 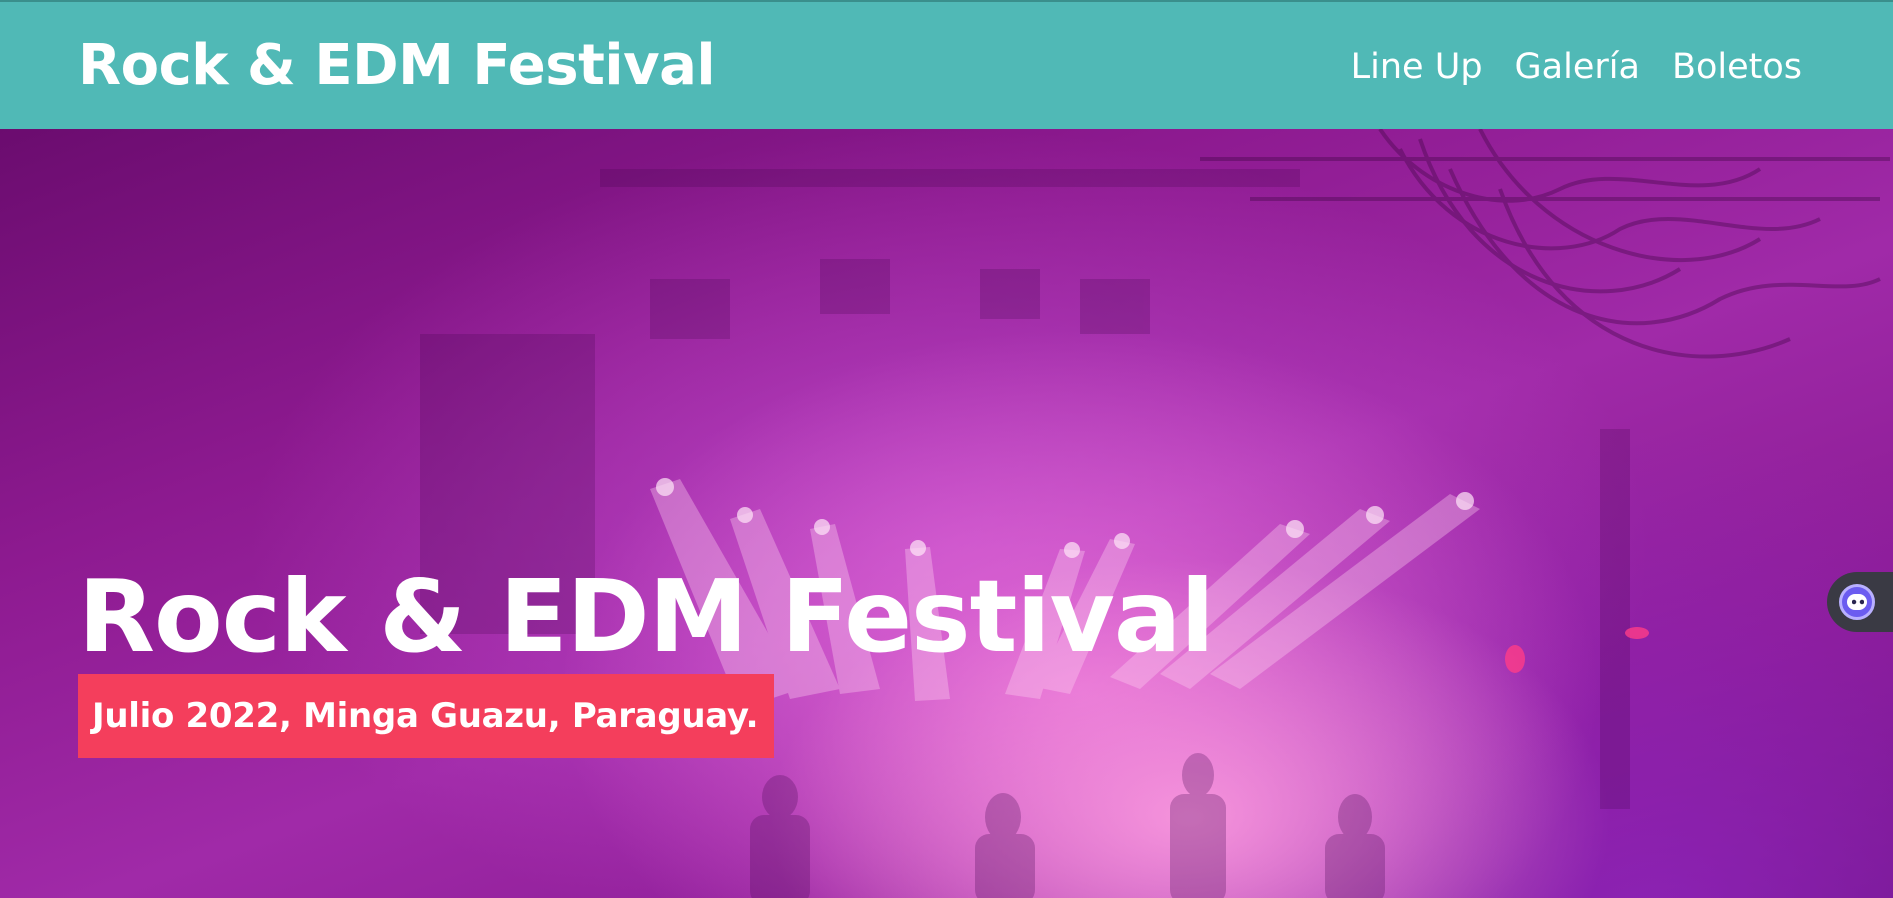 I want to click on nav-link-line-up: Line Up, so click(x=1417, y=67).